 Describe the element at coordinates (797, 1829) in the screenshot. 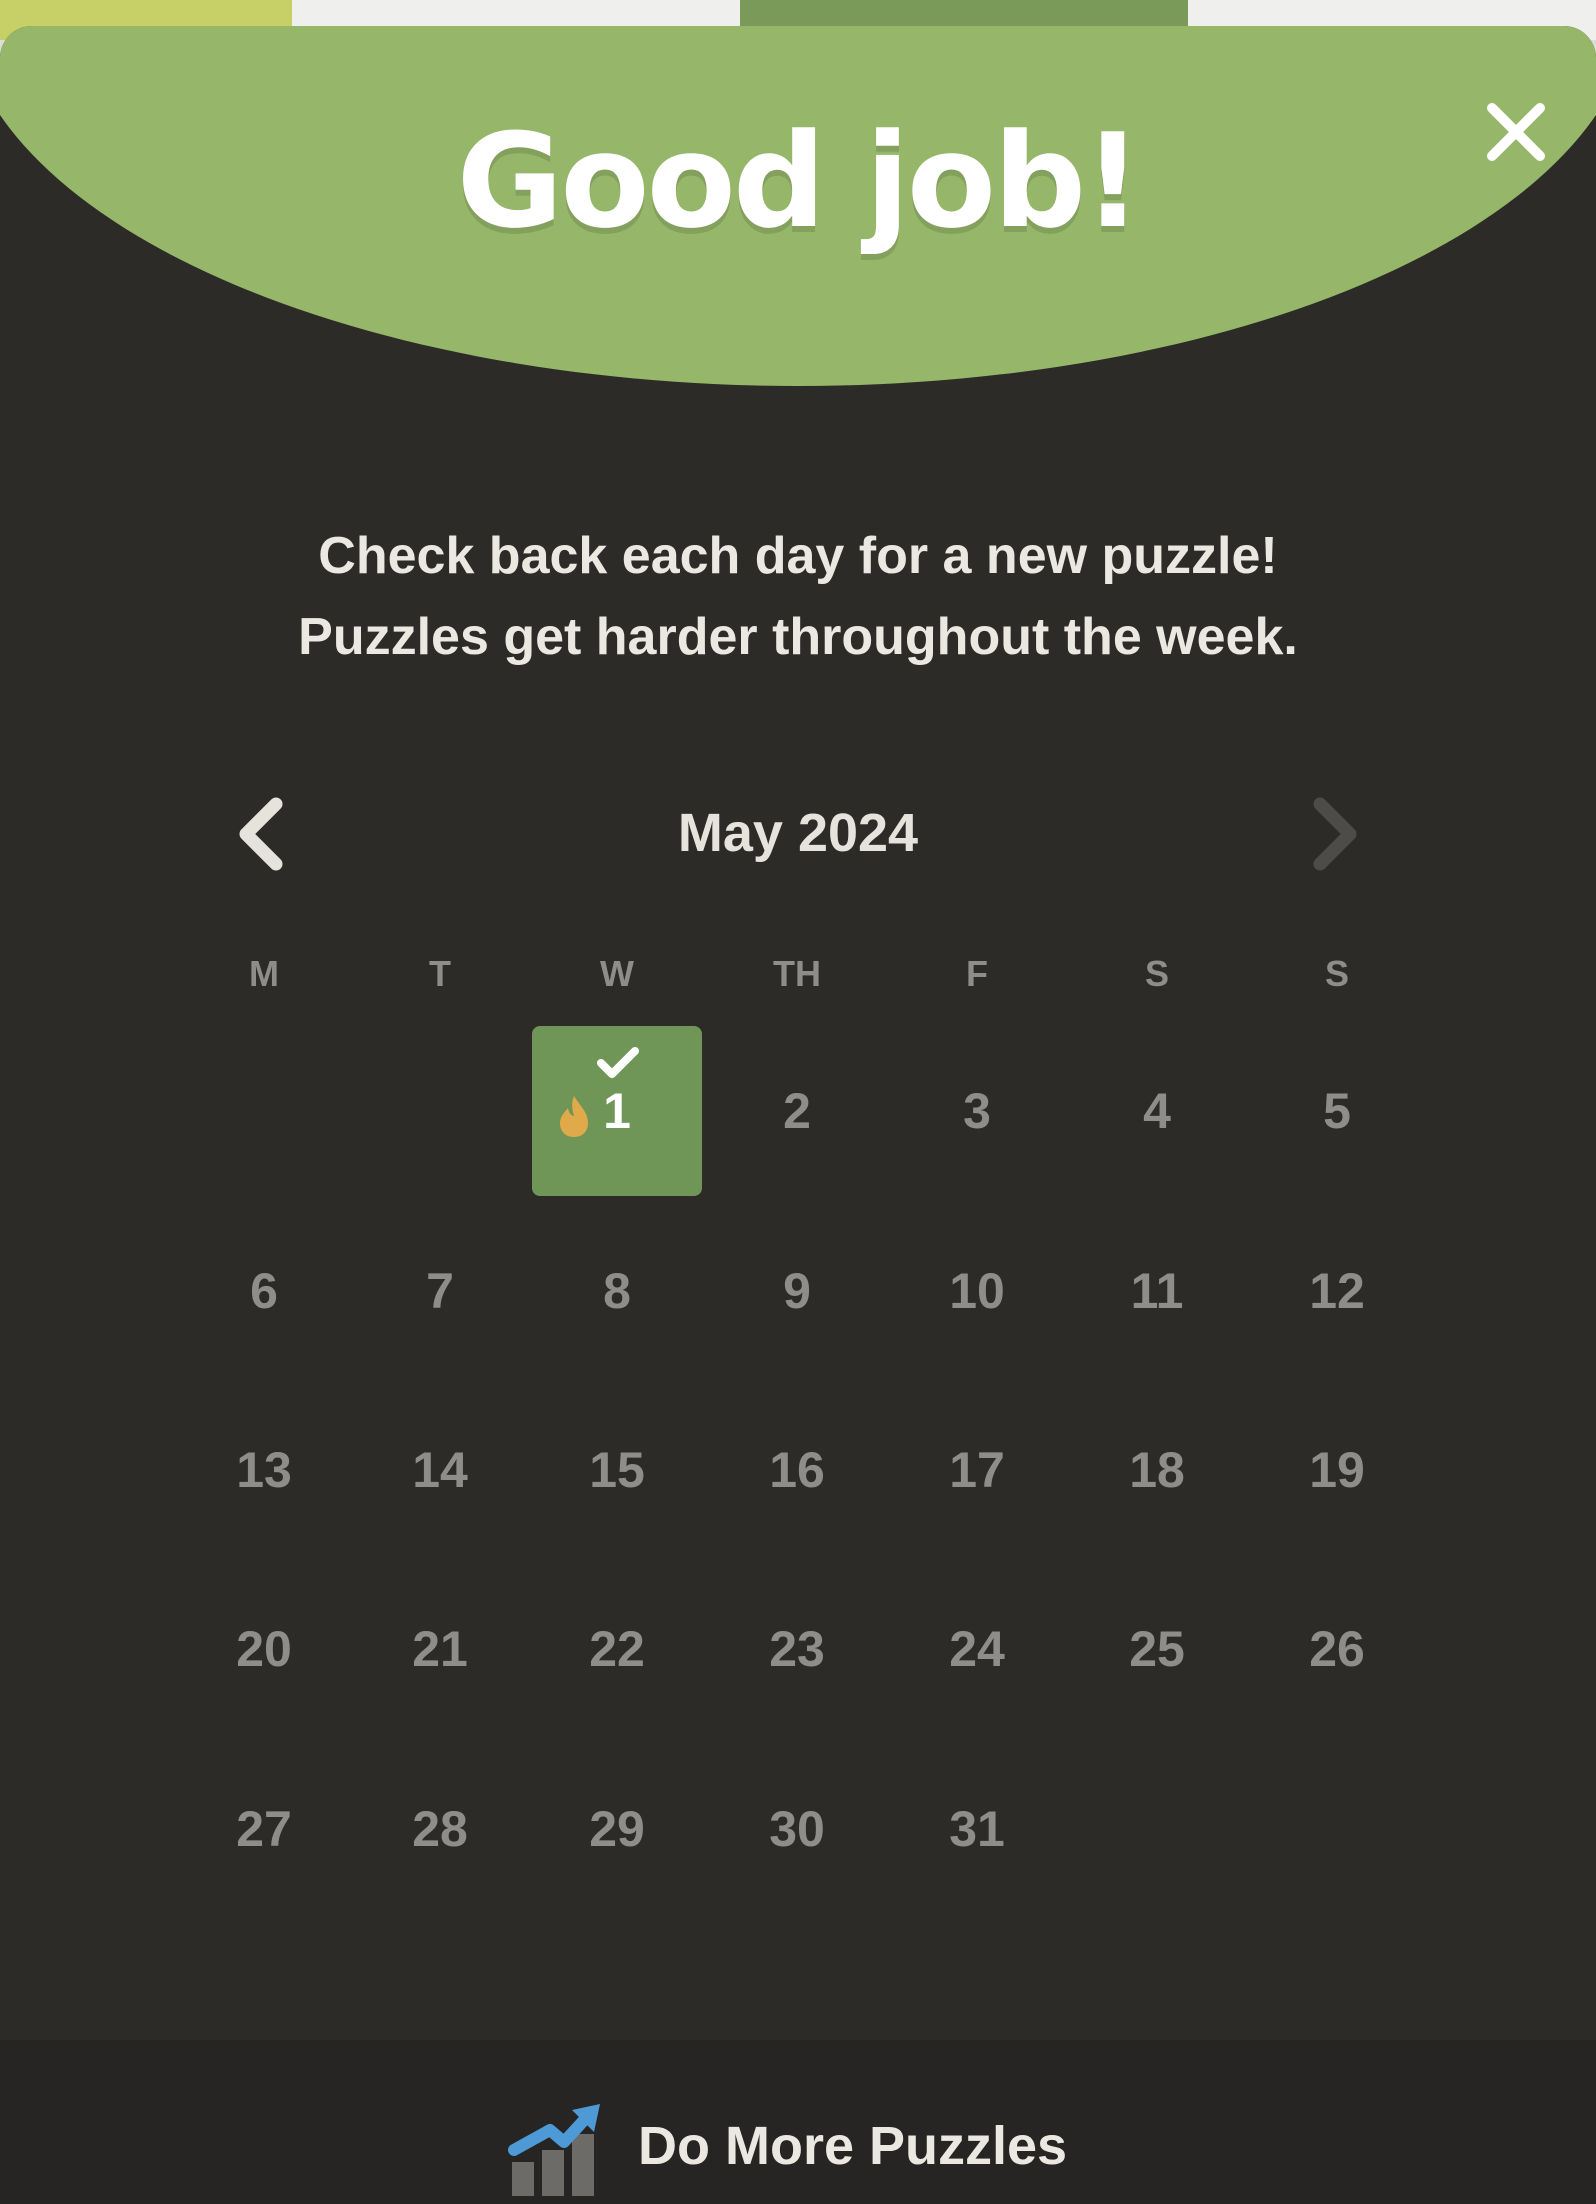

I see `calendar-day: 30` at that location.